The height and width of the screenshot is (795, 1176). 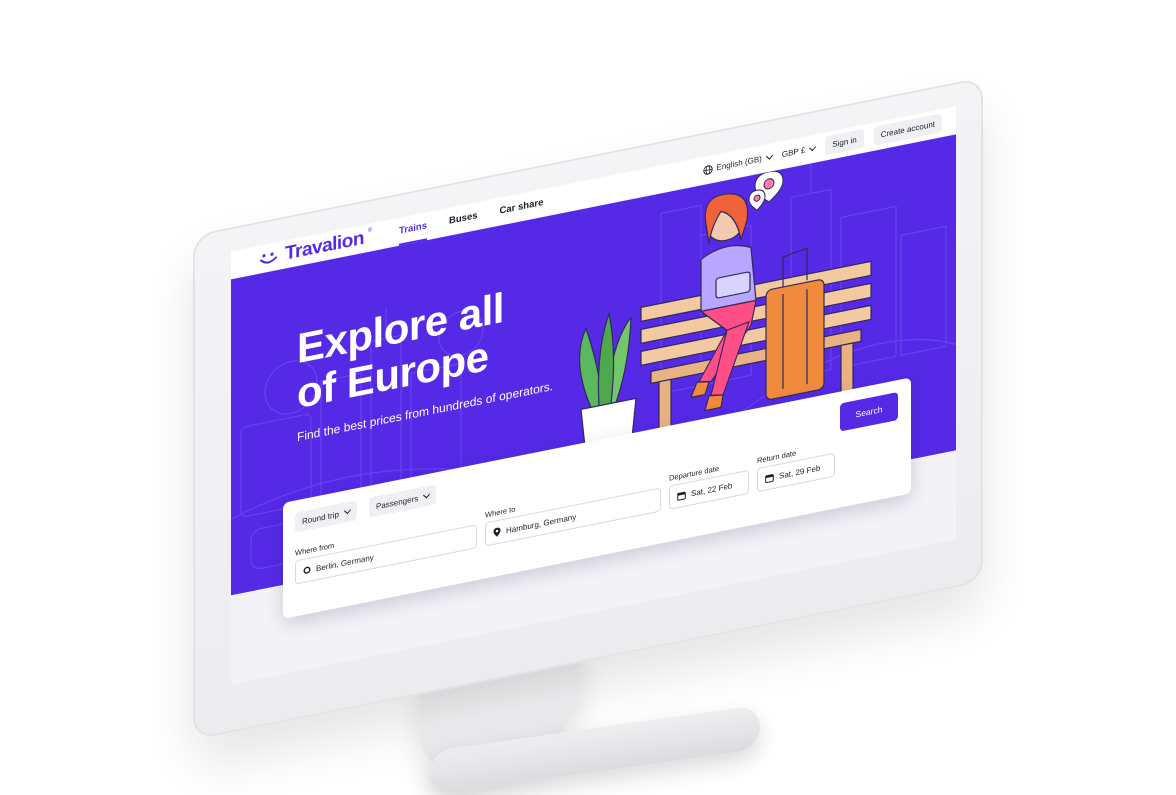 What do you see at coordinates (268, 258) in the screenshot?
I see `smile-logo-icon` at bounding box center [268, 258].